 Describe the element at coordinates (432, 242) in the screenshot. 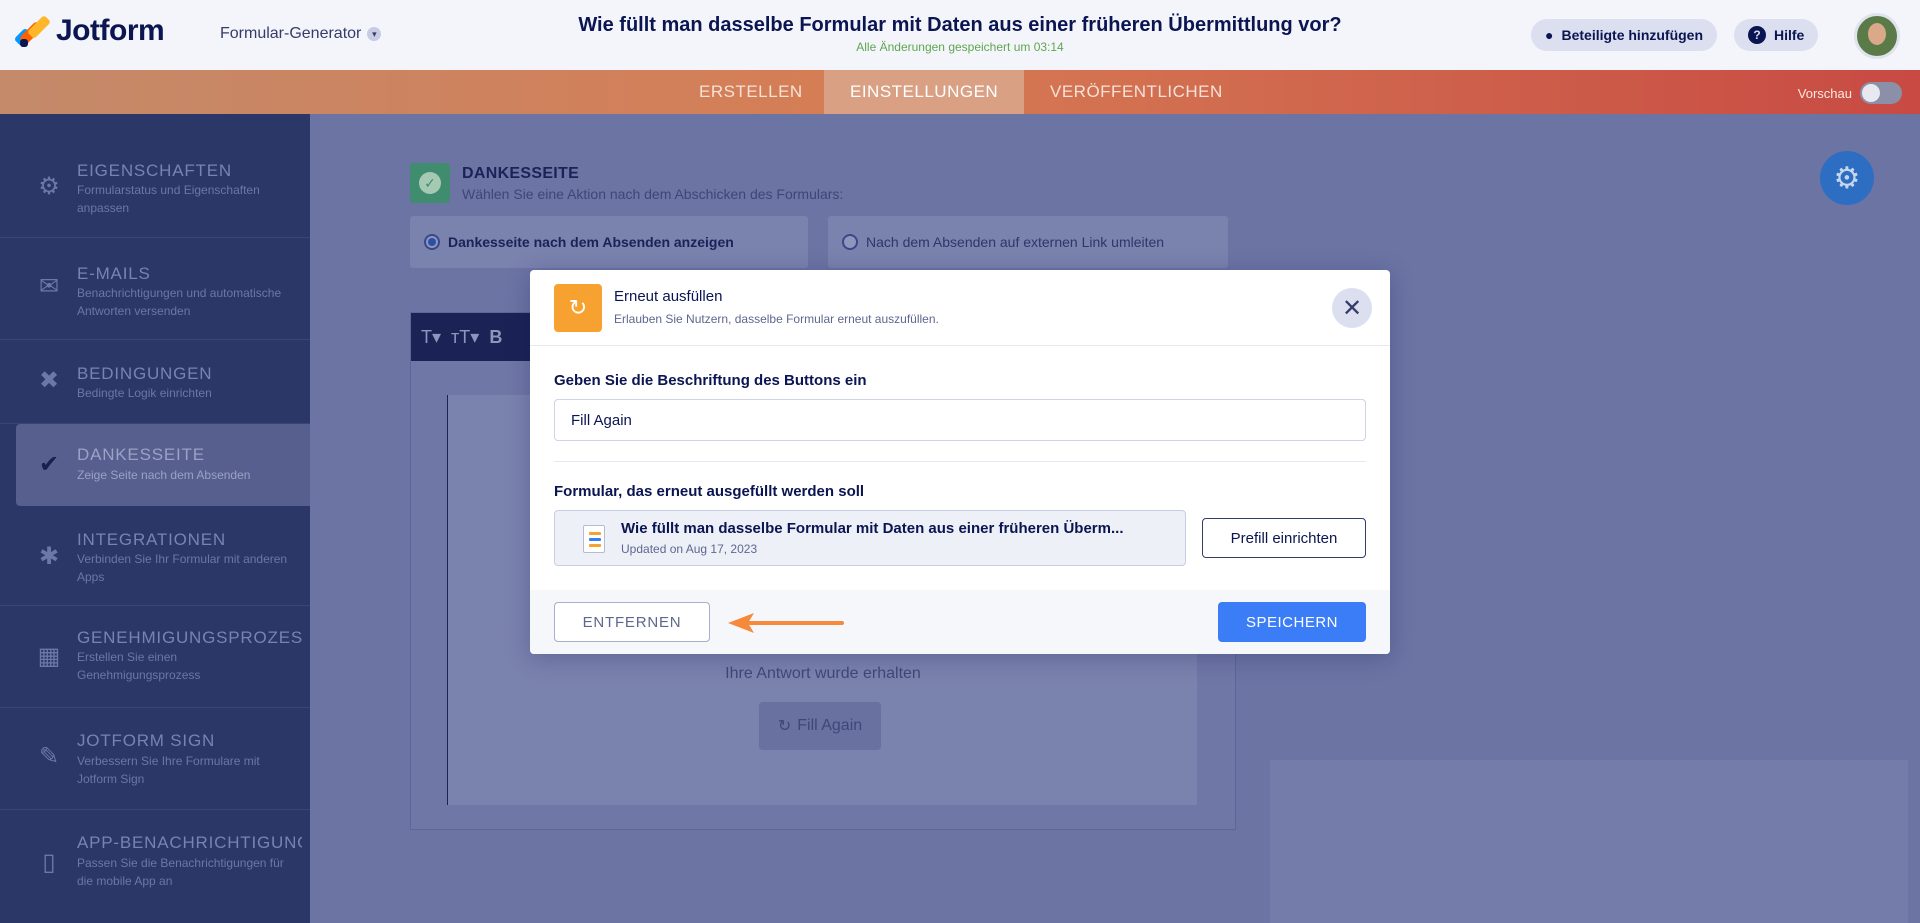

I see `radio-show-thankyou` at that location.